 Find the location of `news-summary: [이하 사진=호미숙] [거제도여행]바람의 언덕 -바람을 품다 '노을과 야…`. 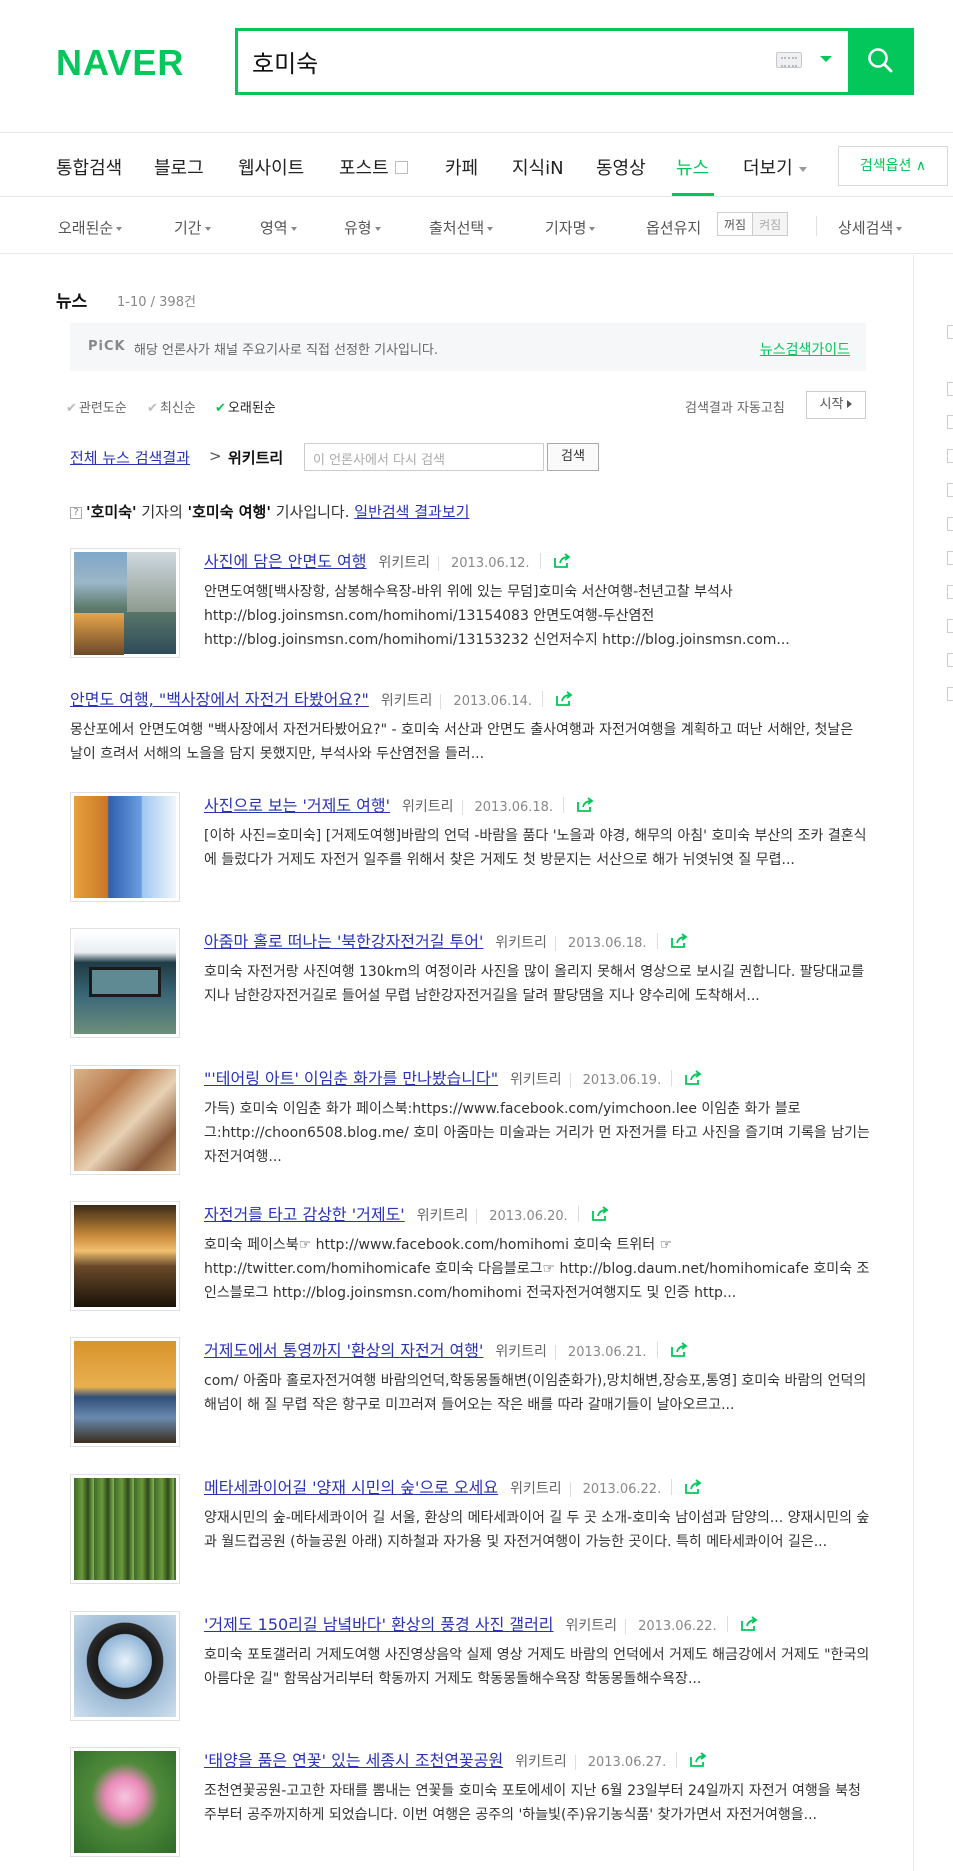

news-summary: [이하 사진=호미숙] [거제도여행]바람의 언덕 -바람을 품다 '노을과 야… is located at coordinates (535, 848).